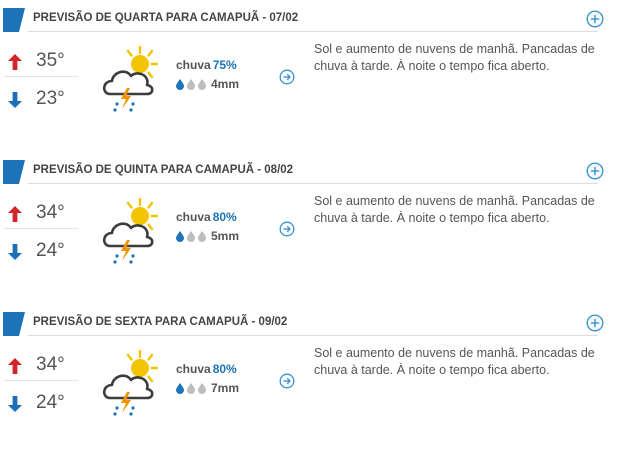 Image resolution: width=620 pixels, height=469 pixels. I want to click on max-temperature: 35°, so click(43, 63).